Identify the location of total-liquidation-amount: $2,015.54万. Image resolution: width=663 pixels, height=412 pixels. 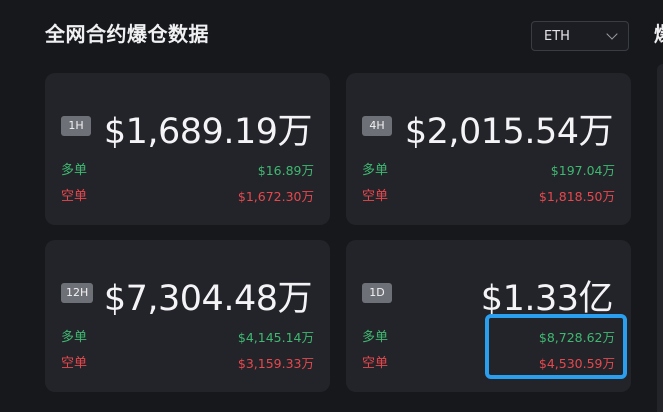
(509, 132).